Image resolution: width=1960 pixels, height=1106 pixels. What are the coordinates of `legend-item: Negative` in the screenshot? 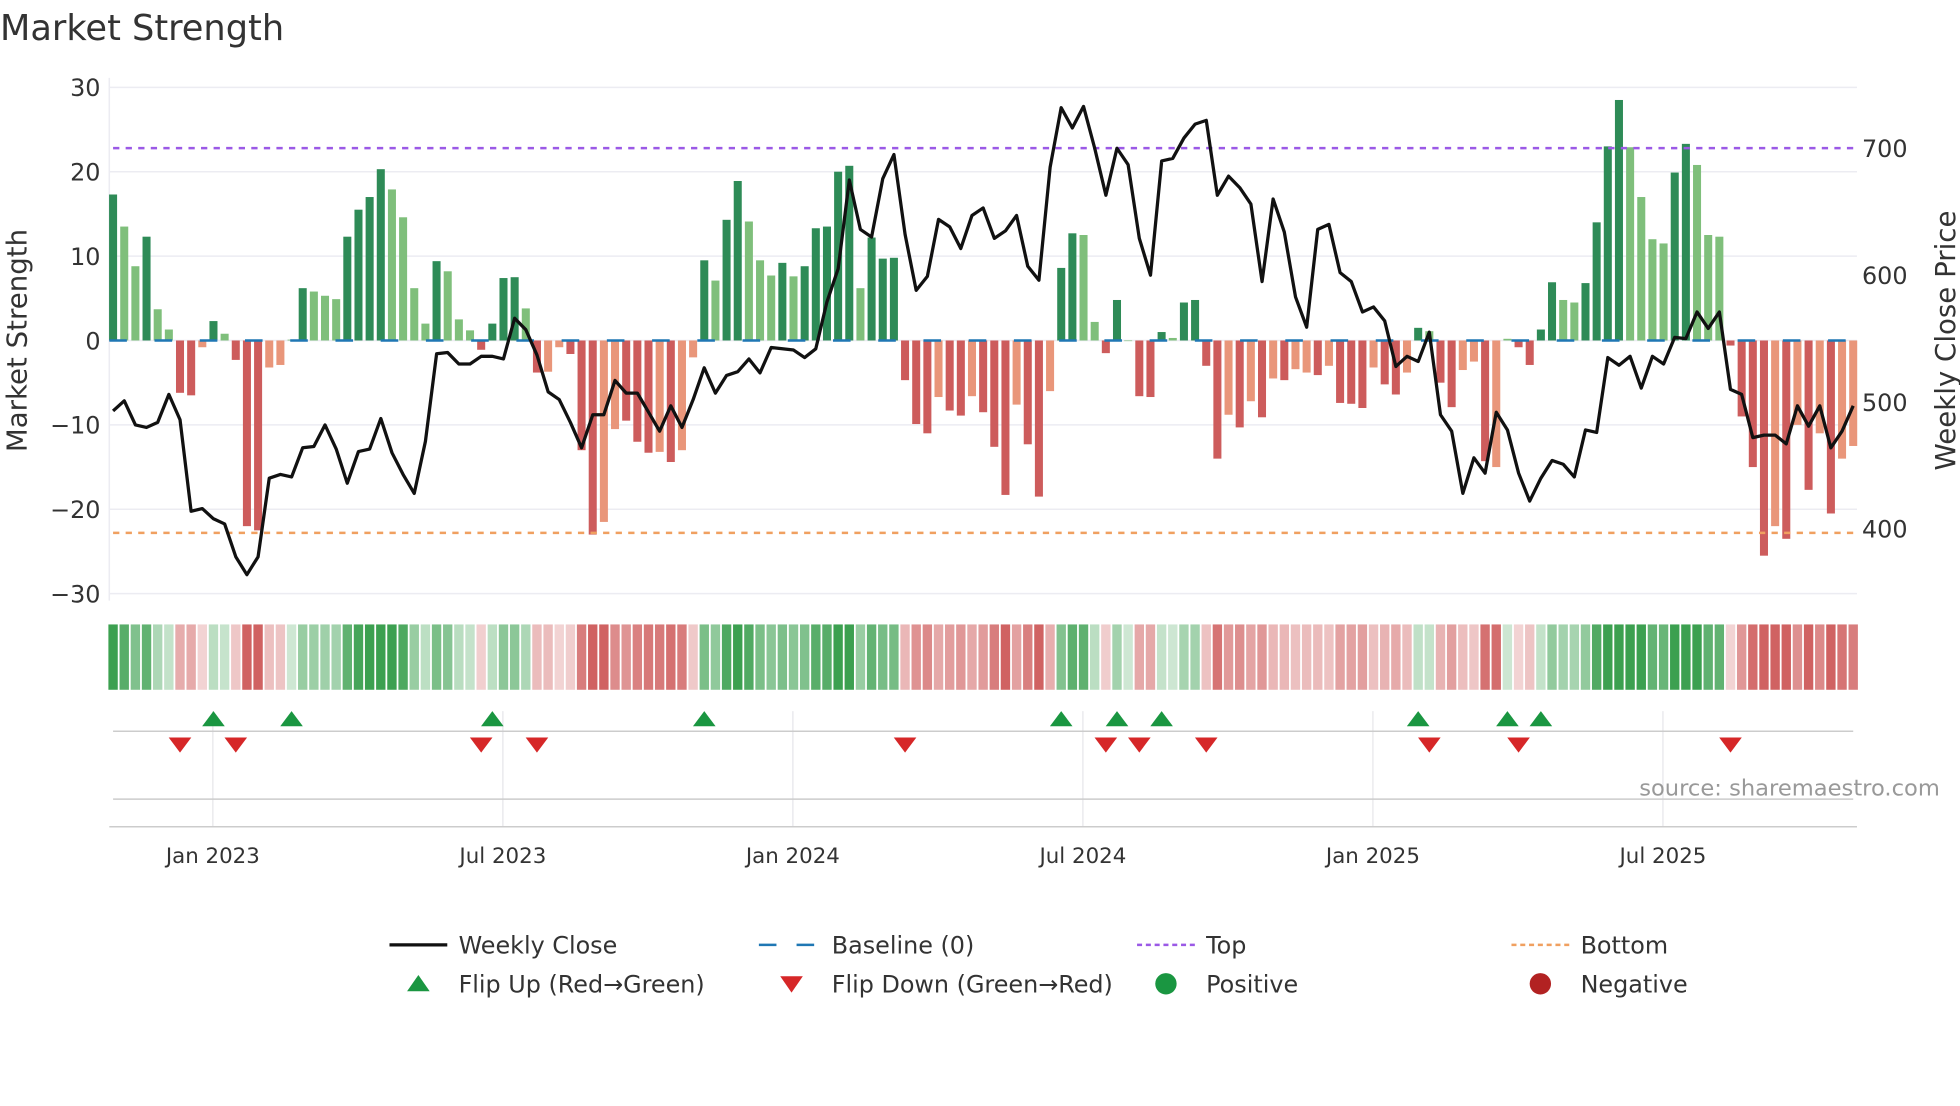 It's located at (1608, 985).